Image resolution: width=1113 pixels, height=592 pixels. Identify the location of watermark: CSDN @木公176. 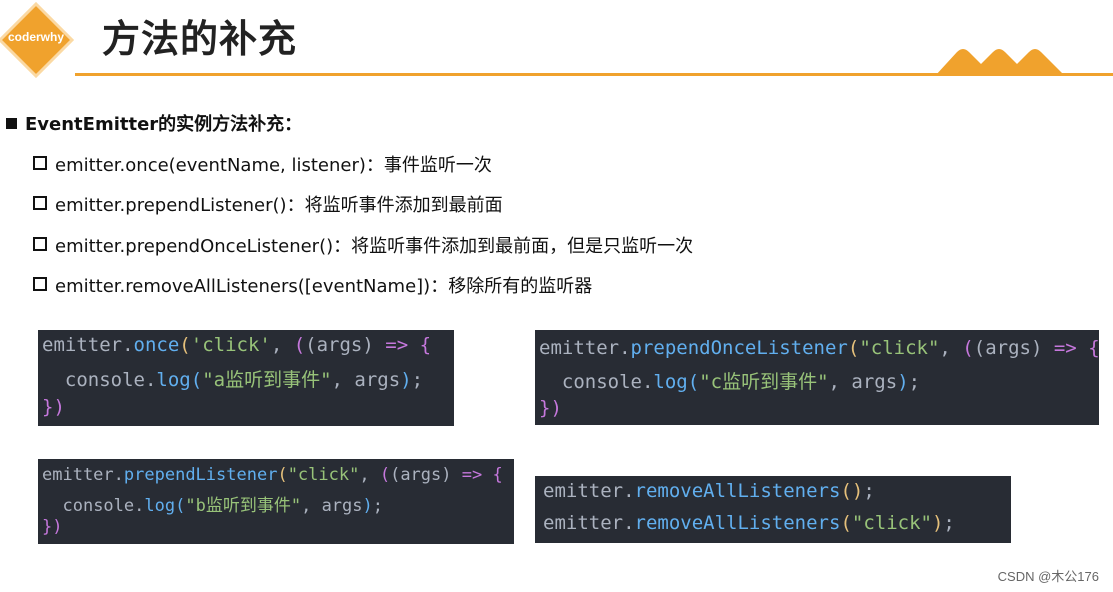
(1048, 576).